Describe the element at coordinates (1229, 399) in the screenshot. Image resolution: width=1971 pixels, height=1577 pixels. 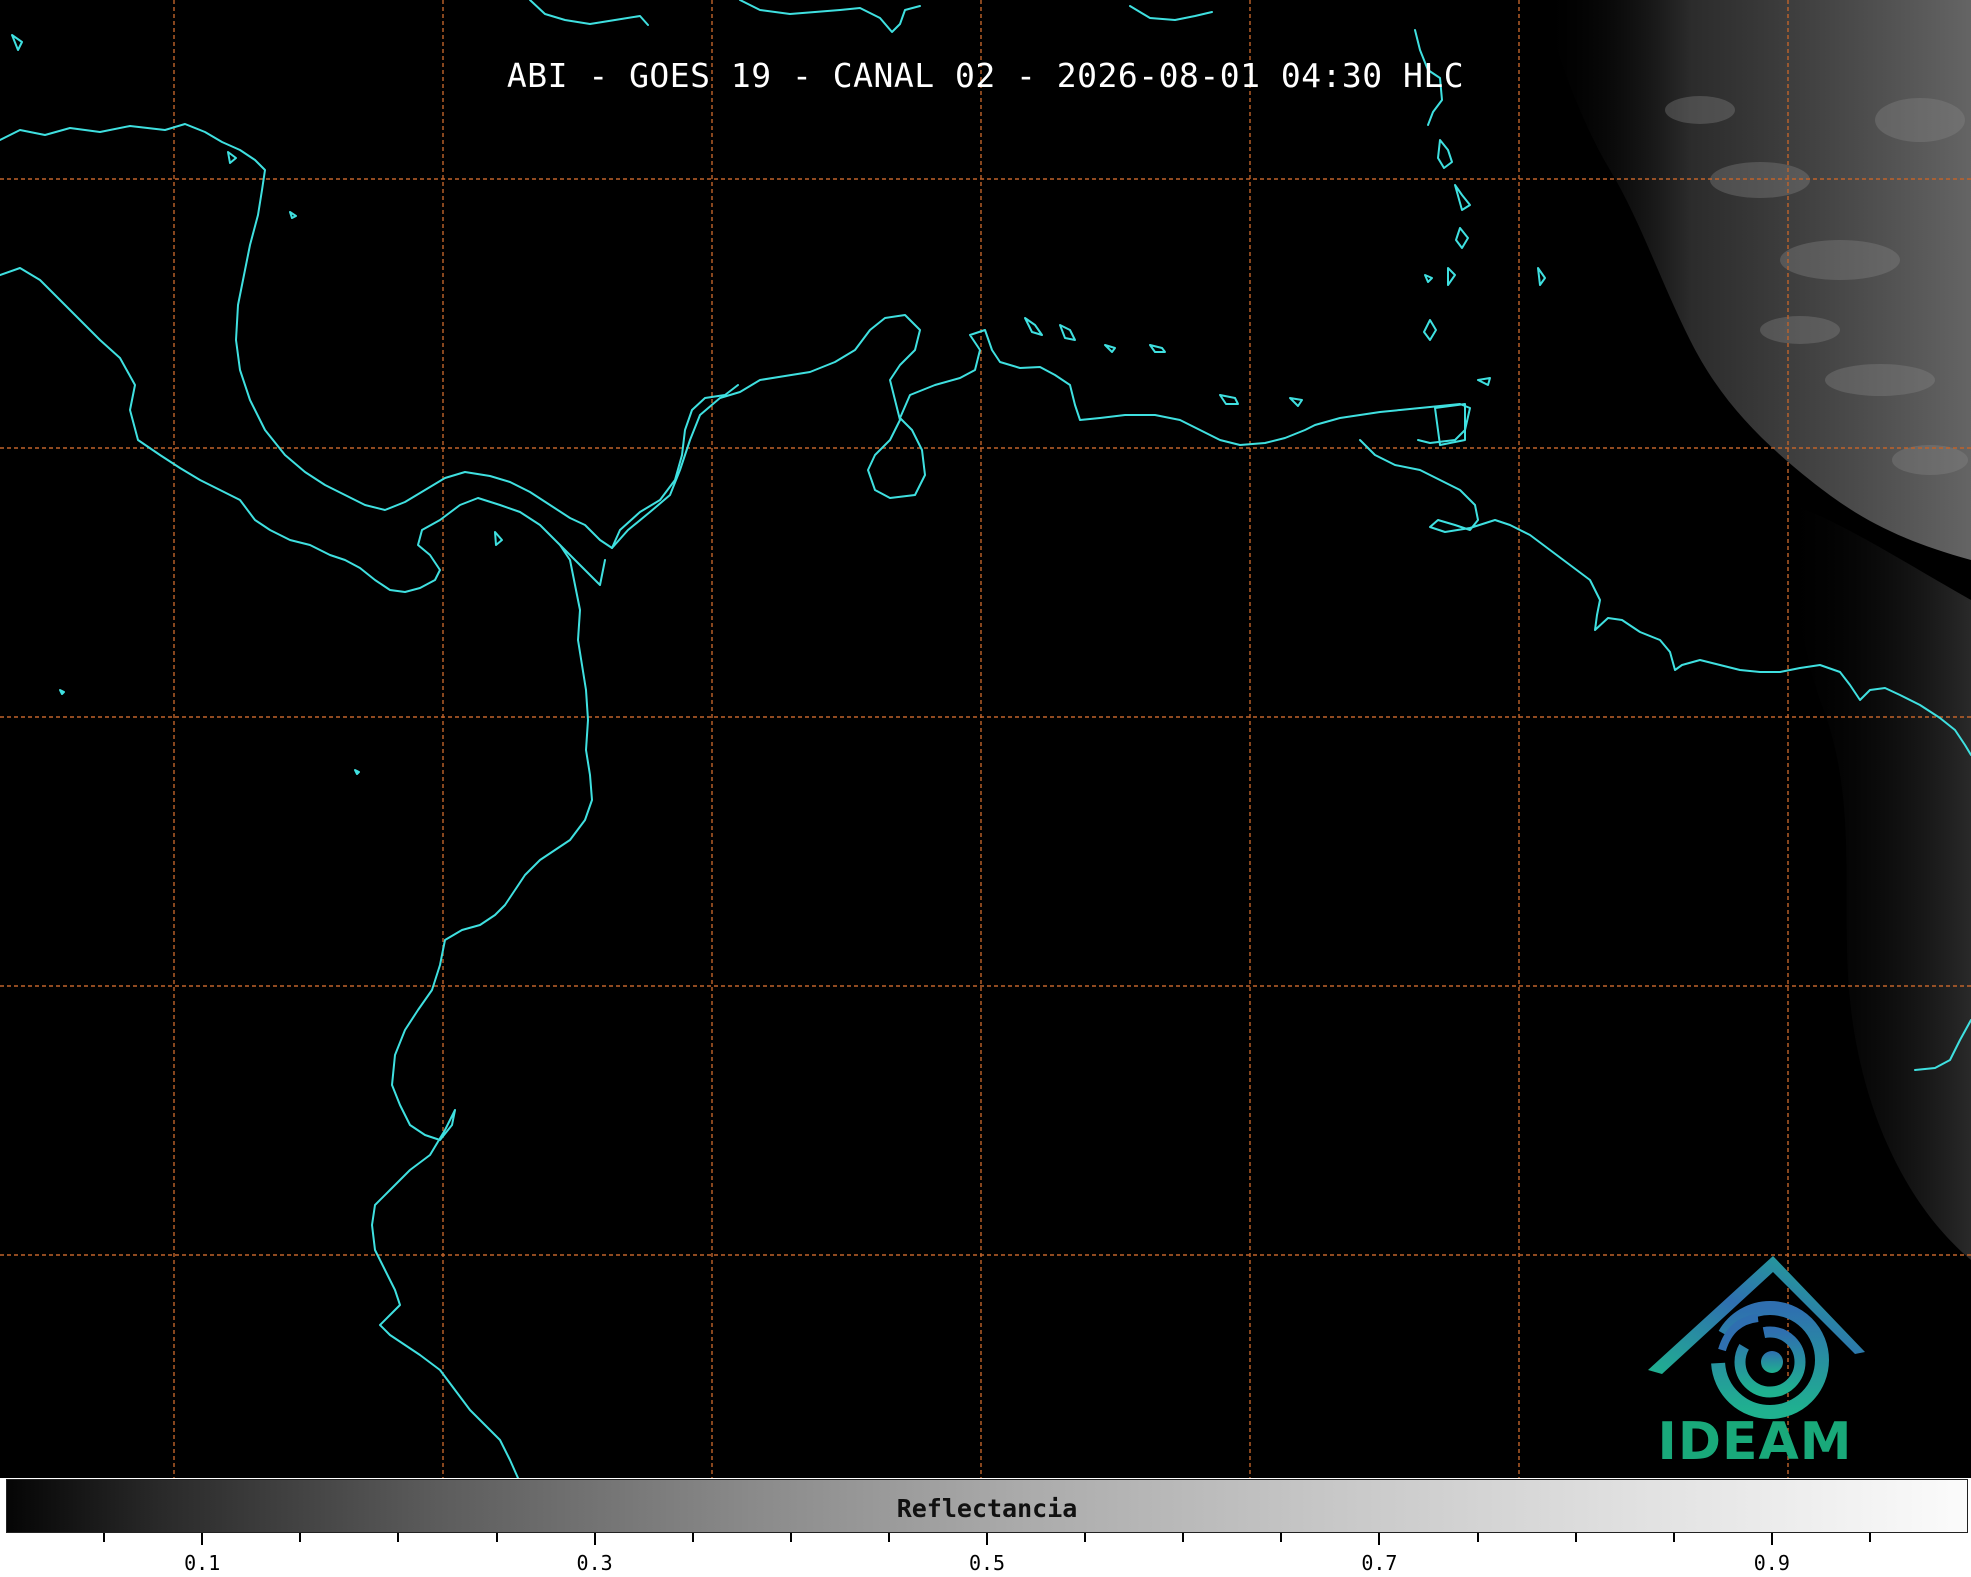
I see `island-margarita` at that location.